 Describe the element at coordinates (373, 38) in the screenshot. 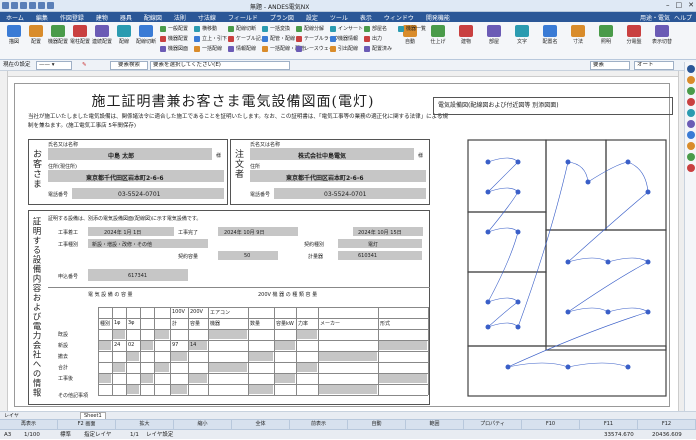

I see `ribbon-small-19: 出力` at that location.